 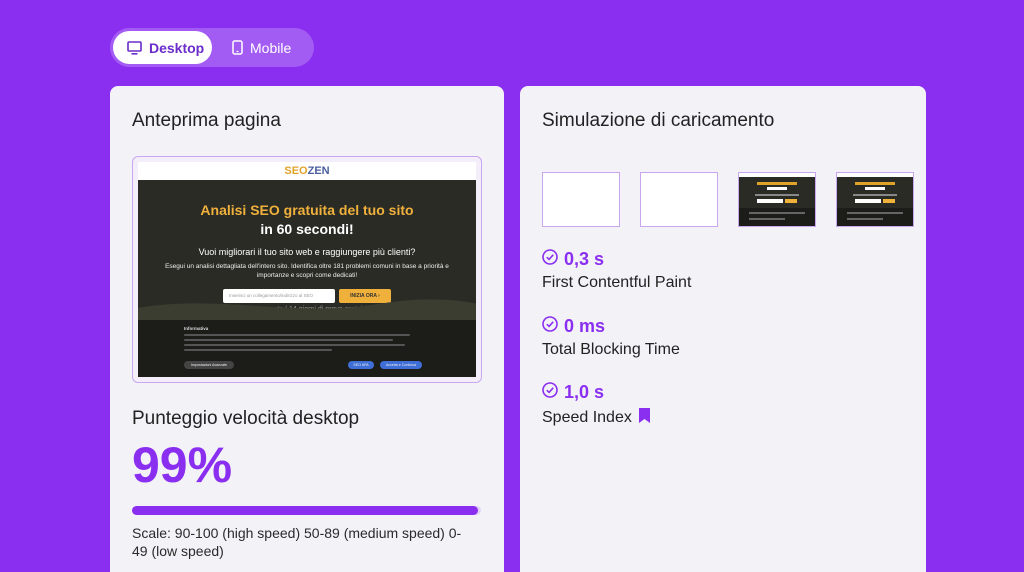 I want to click on mock-logo: SEOZEN, so click(x=307, y=171).